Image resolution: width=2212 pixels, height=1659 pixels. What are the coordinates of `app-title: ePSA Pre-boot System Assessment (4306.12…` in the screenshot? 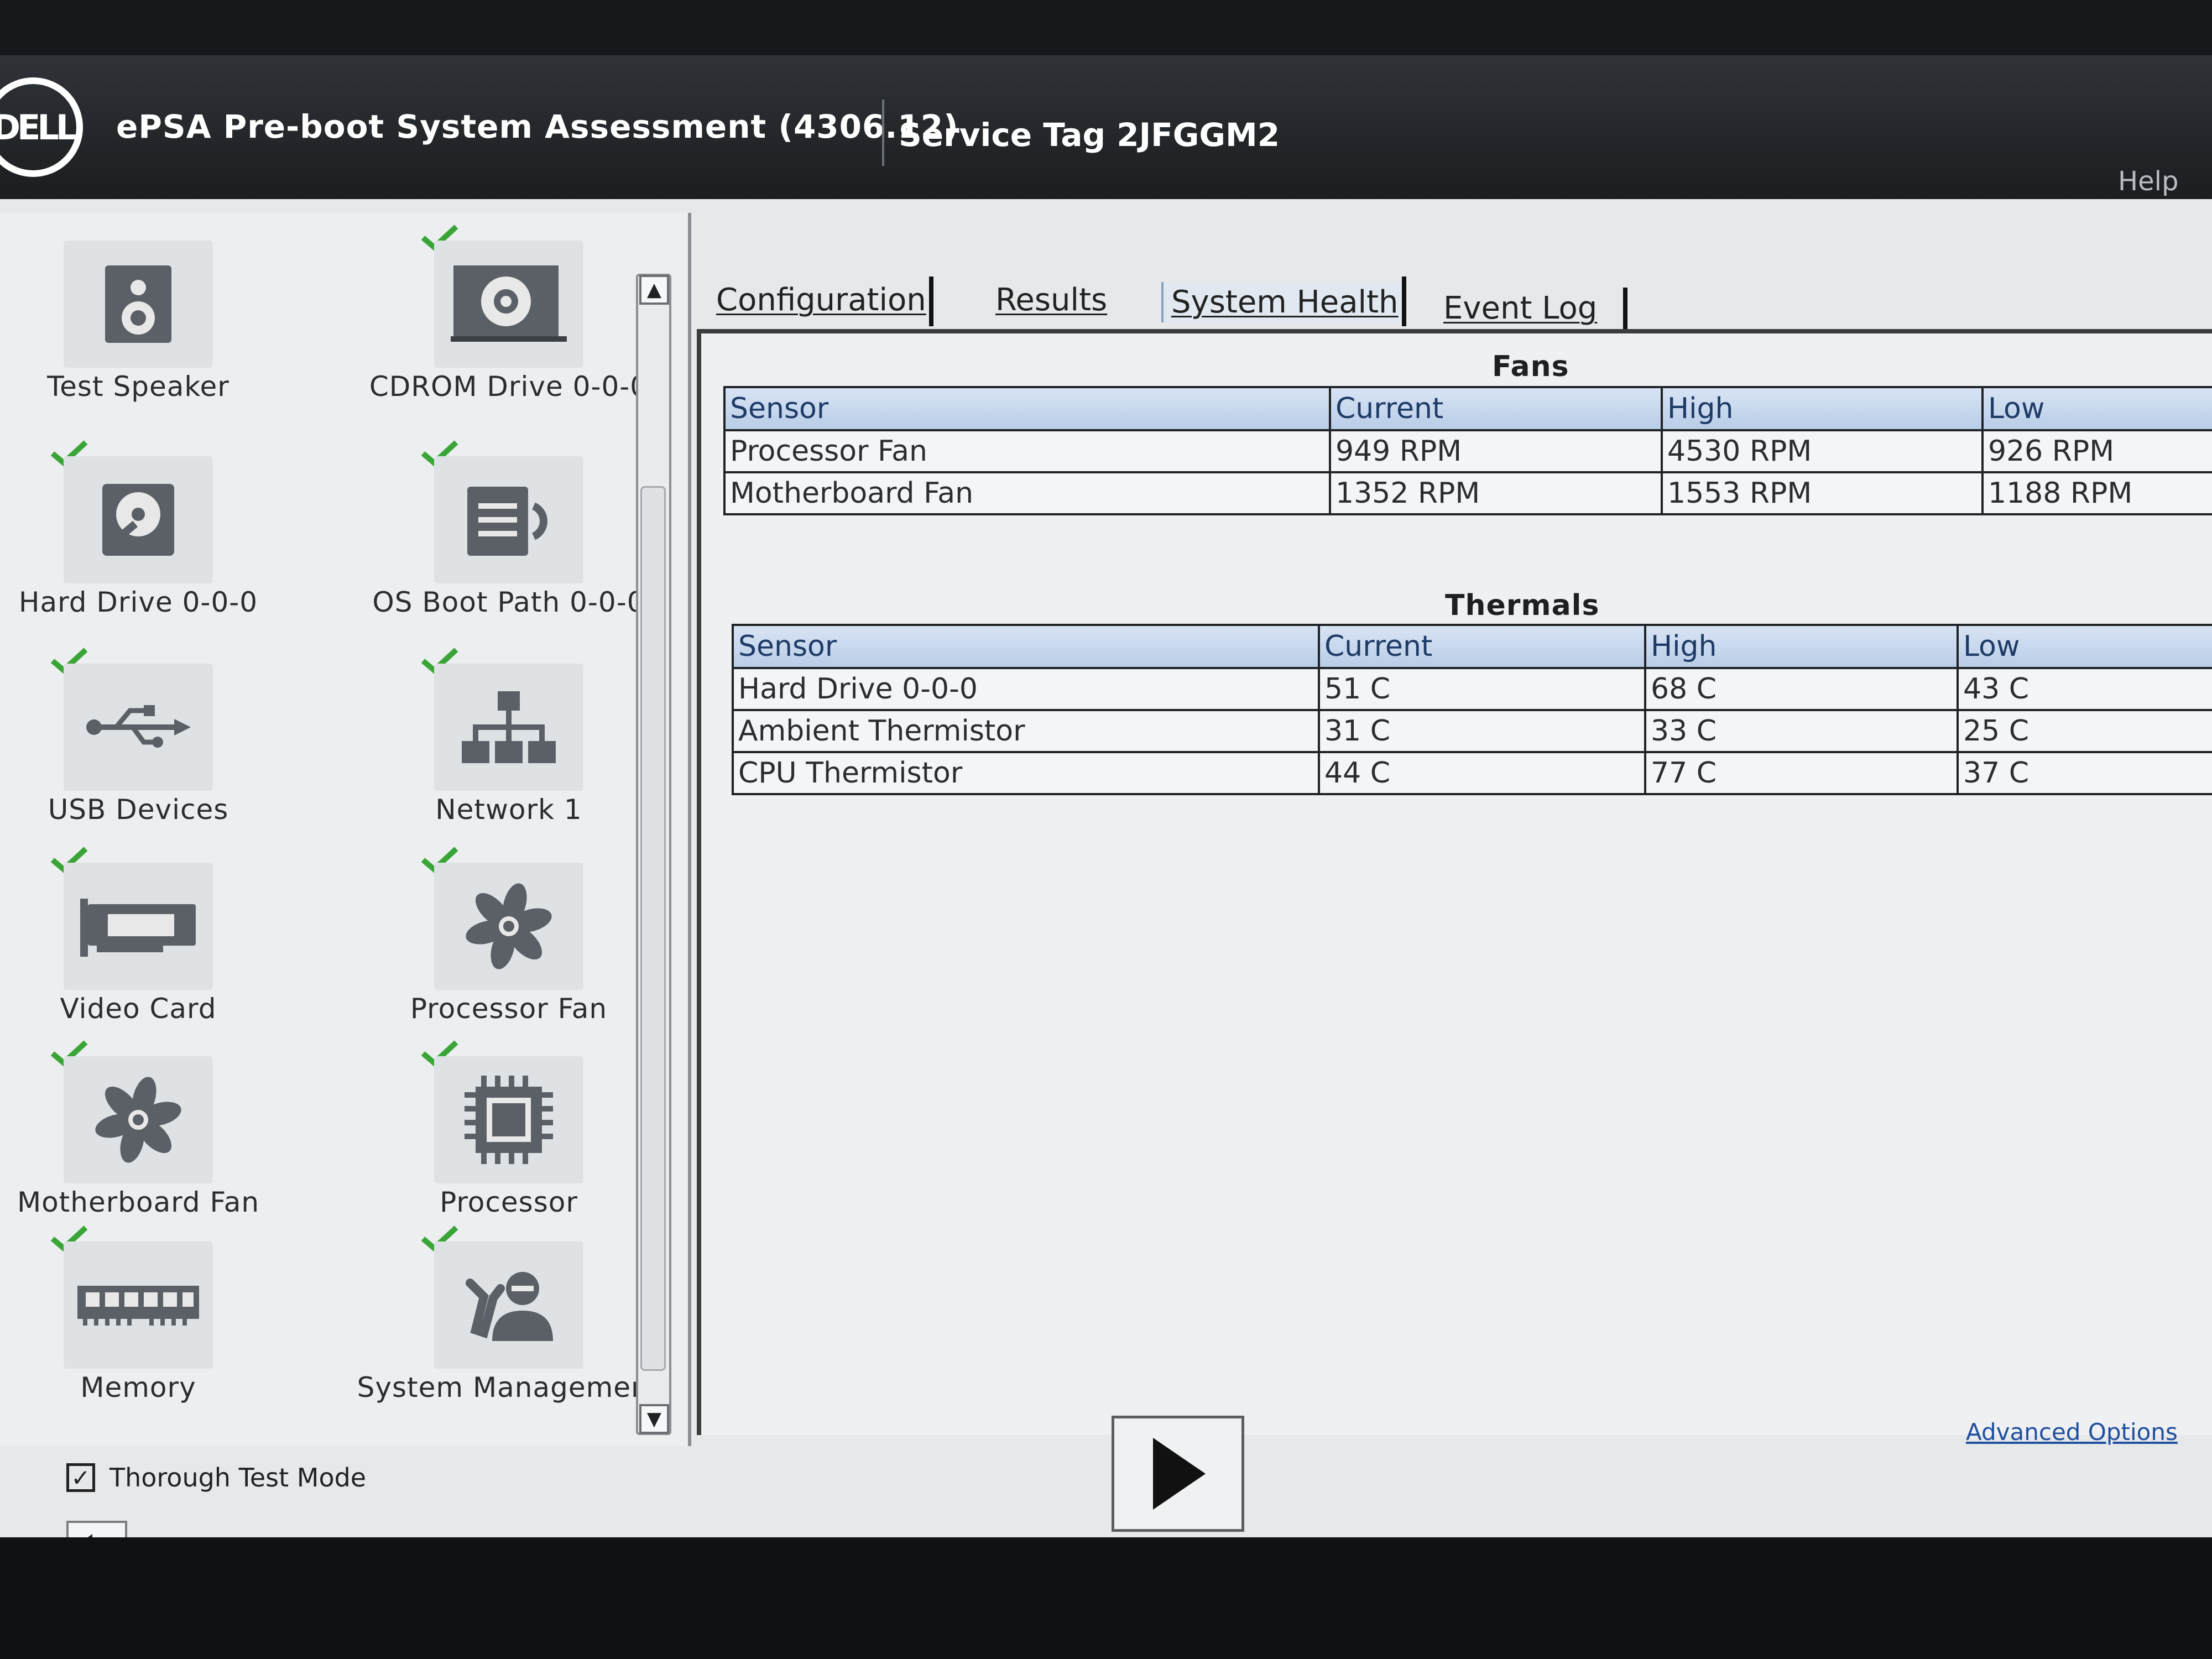 It's located at (538, 127).